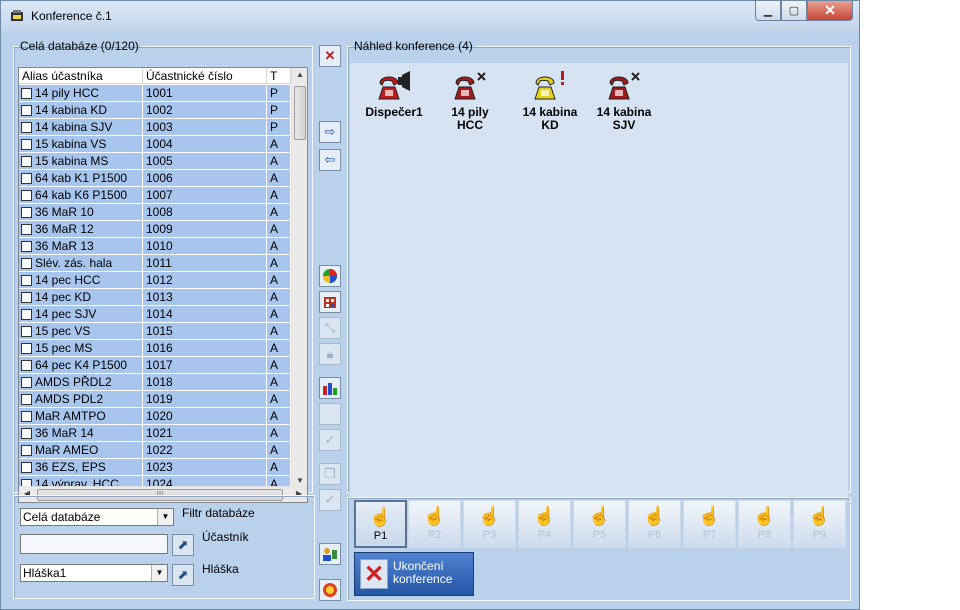  What do you see at coordinates (544, 524) in the screenshot?
I see `preset-tab-p4: ☝ P4` at bounding box center [544, 524].